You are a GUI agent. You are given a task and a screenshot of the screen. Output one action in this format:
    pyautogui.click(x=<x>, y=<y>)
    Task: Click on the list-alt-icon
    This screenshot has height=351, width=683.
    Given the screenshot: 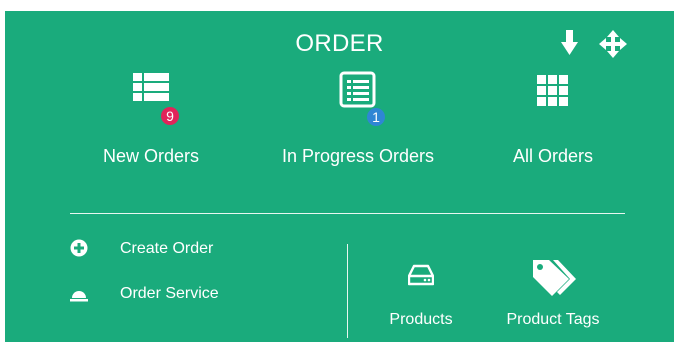 What is the action you would take?
    pyautogui.click(x=357, y=89)
    